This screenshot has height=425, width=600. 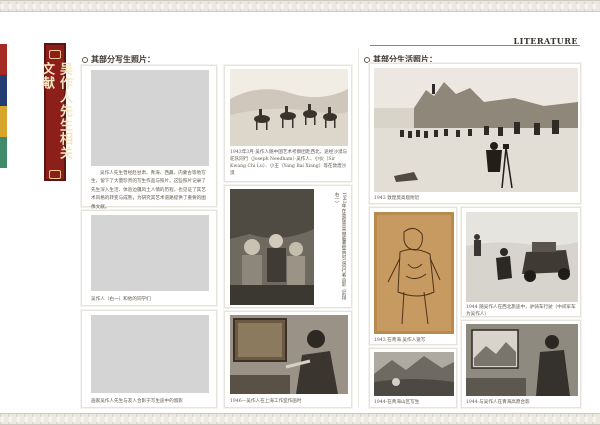 What do you see at coordinates (521, 311) in the screenshot?
I see `photo-caption: 1944 随吴作人在西北旅途中，驴骑车行驶（中间军车为吴作人）` at bounding box center [521, 311].